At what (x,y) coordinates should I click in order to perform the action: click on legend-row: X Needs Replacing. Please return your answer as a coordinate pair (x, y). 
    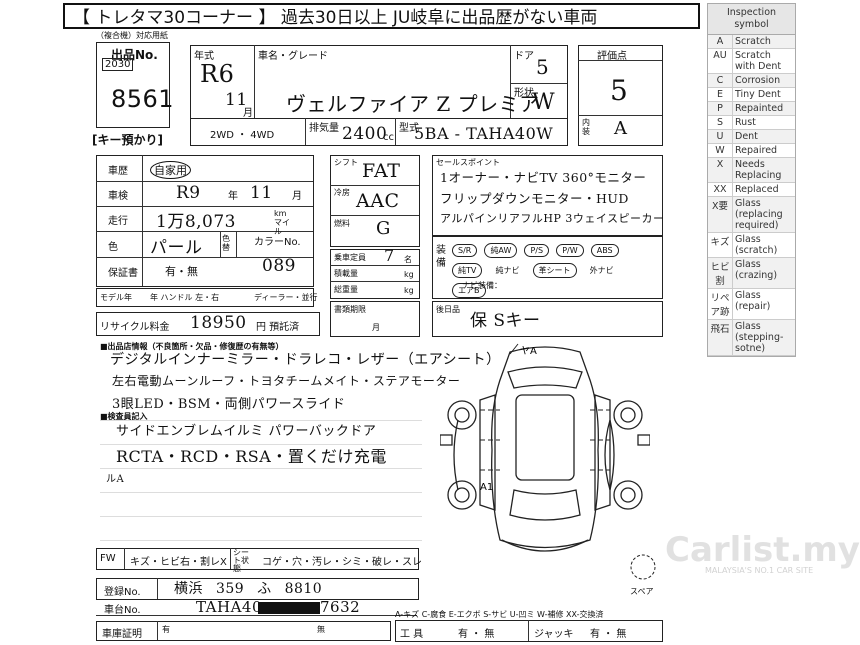
    Looking at the image, I should click on (751, 170).